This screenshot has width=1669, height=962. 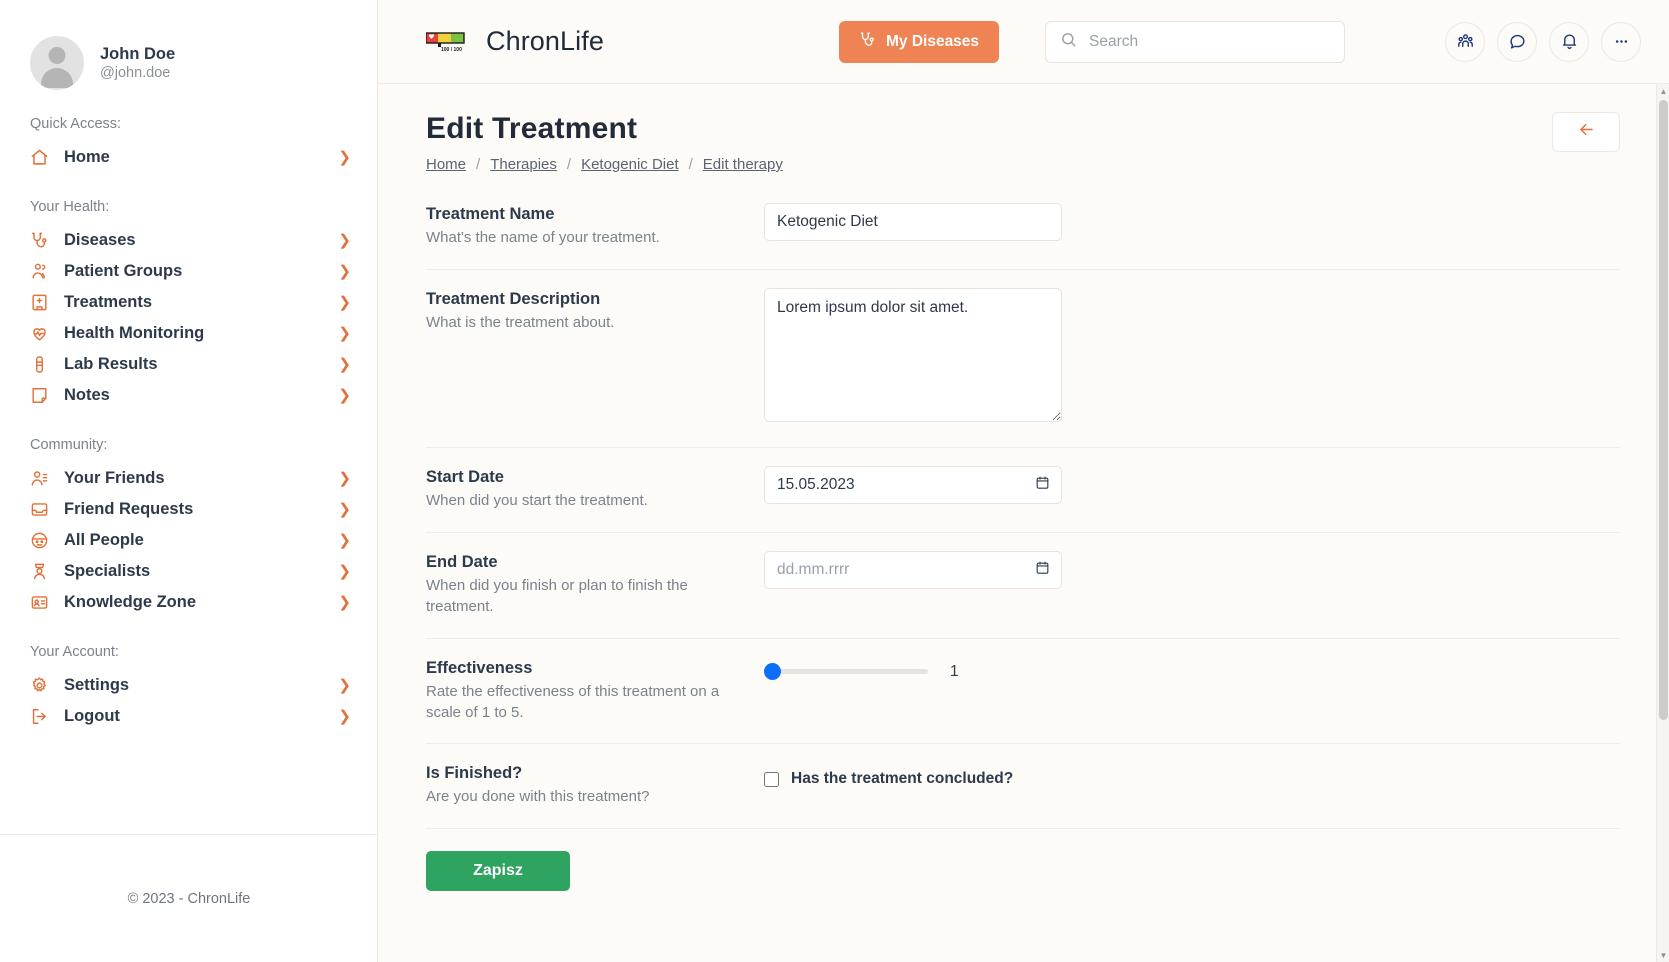 What do you see at coordinates (543, 238) in the screenshot?
I see `field-help: What's the name of your treatment.` at bounding box center [543, 238].